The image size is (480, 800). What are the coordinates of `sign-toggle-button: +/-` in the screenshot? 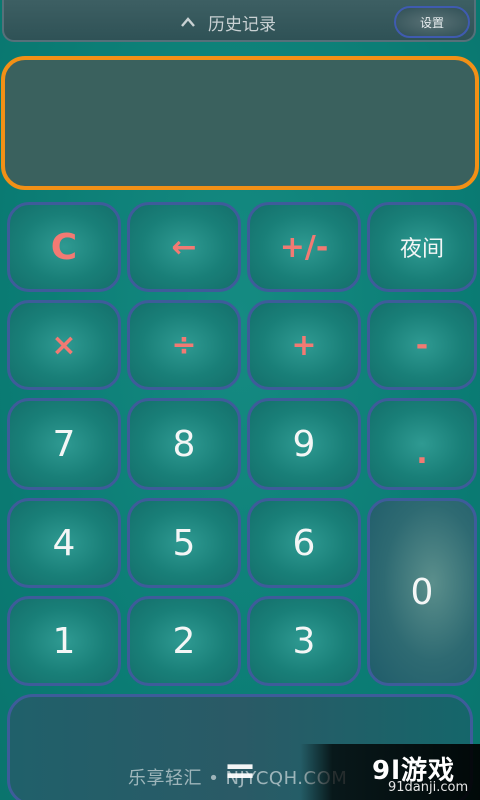 It's located at (304, 247).